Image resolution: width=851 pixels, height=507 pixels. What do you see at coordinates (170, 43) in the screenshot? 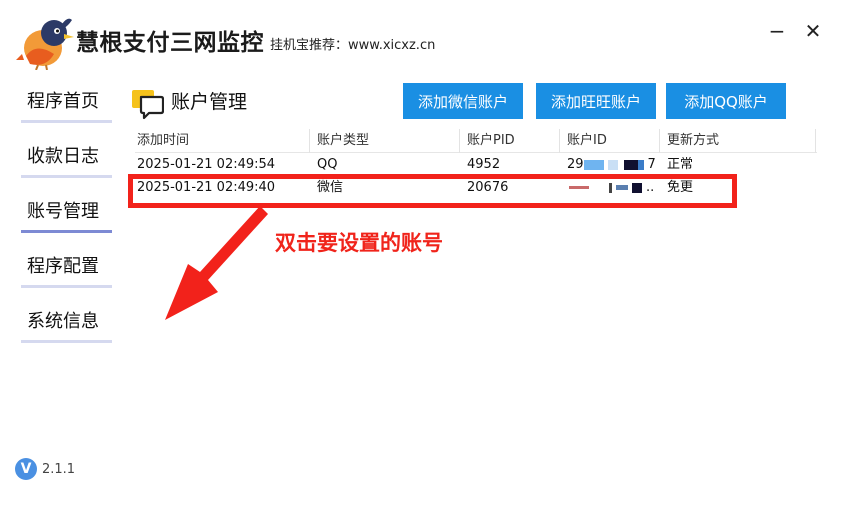
I see `app-title: 慧根支付三网监控` at bounding box center [170, 43].